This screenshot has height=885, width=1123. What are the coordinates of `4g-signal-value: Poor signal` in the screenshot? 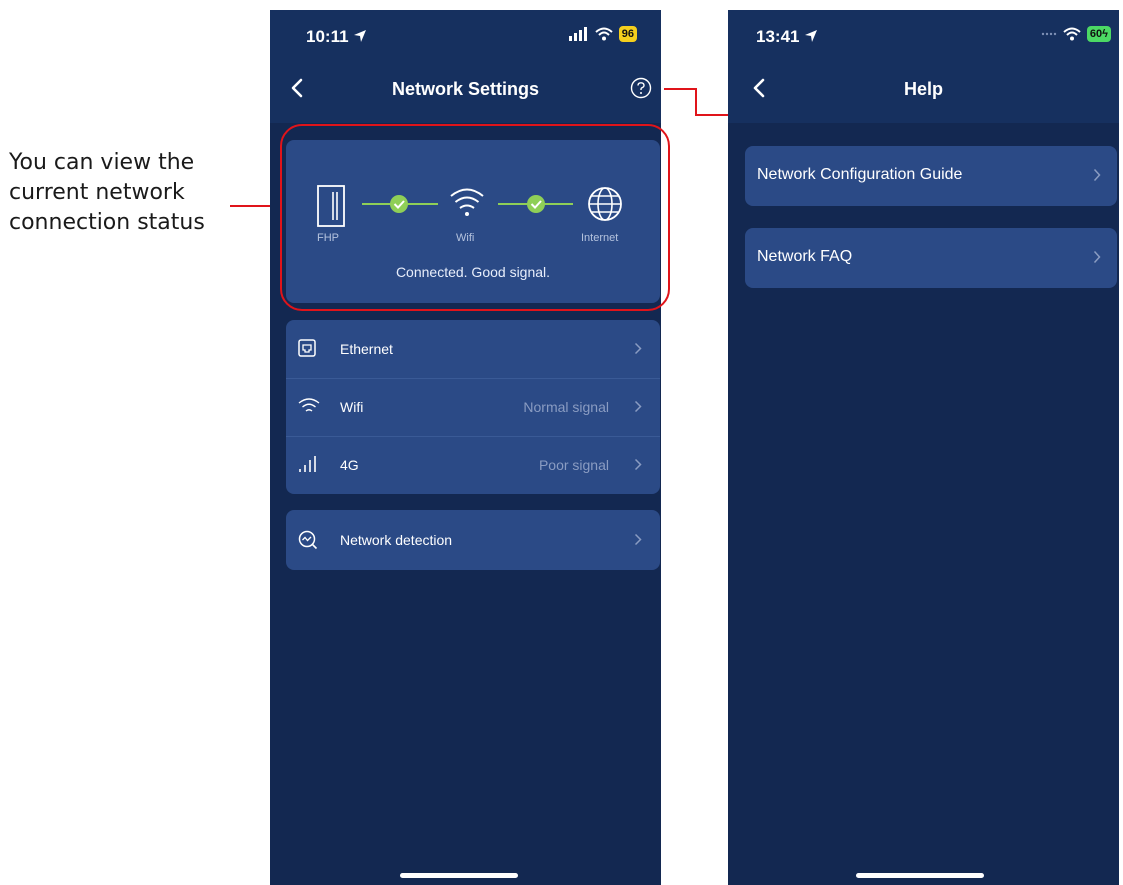 It's located at (573, 465).